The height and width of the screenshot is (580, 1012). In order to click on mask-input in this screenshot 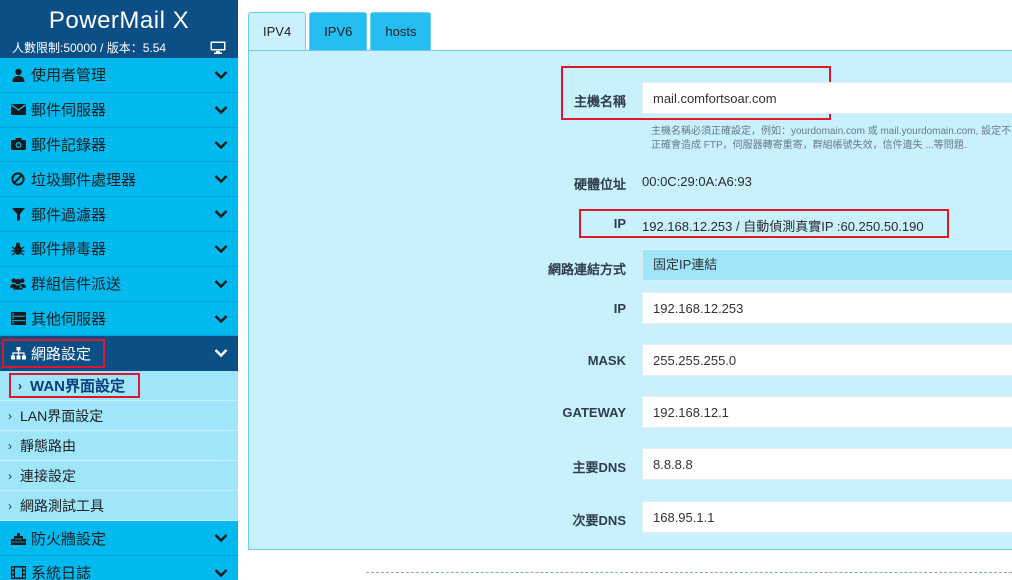, I will do `click(827, 360)`.